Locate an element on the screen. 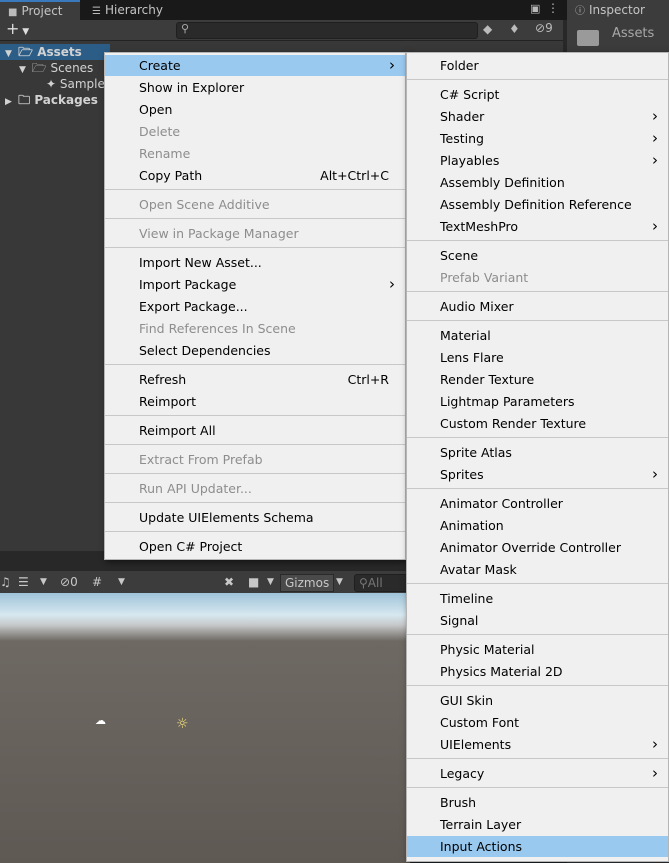 This screenshot has width=669, height=863. unity-scene-icon: ✦ is located at coordinates (51, 84).